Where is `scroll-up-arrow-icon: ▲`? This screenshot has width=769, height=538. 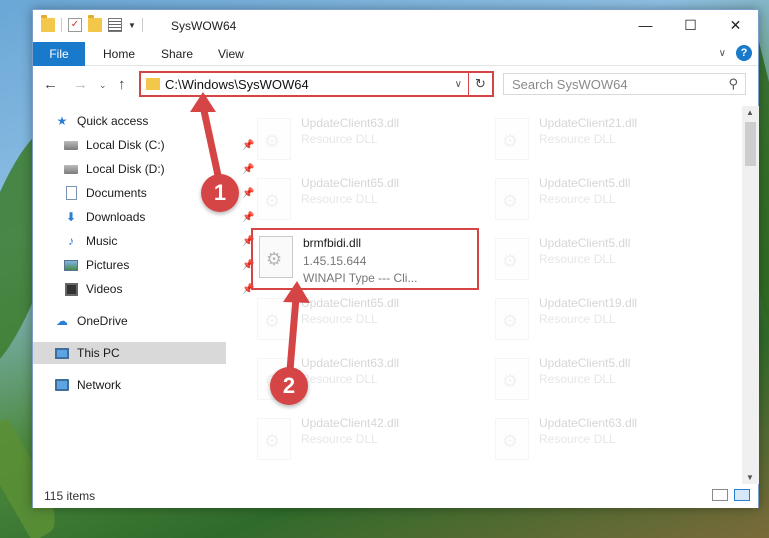 scroll-up-arrow-icon: ▲ is located at coordinates (750, 112).